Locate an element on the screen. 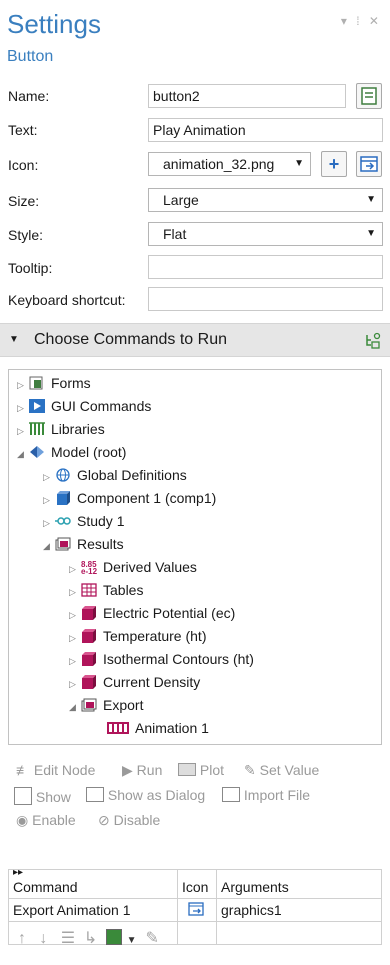  tree-item-temperature: ▷ Temperature (ht) is located at coordinates (137, 636).